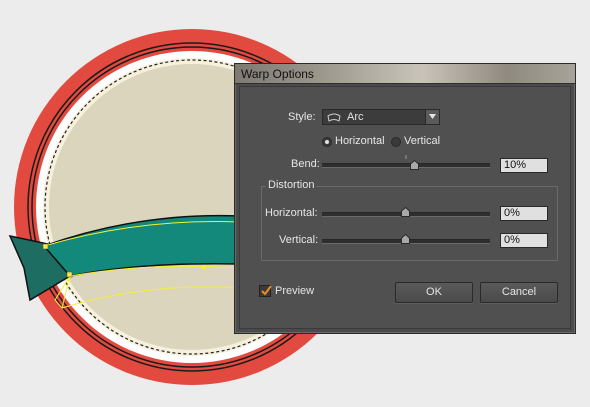 The image size is (590, 407). Describe the element at coordinates (295, 291) in the screenshot. I see `preview-label: Preview` at that location.